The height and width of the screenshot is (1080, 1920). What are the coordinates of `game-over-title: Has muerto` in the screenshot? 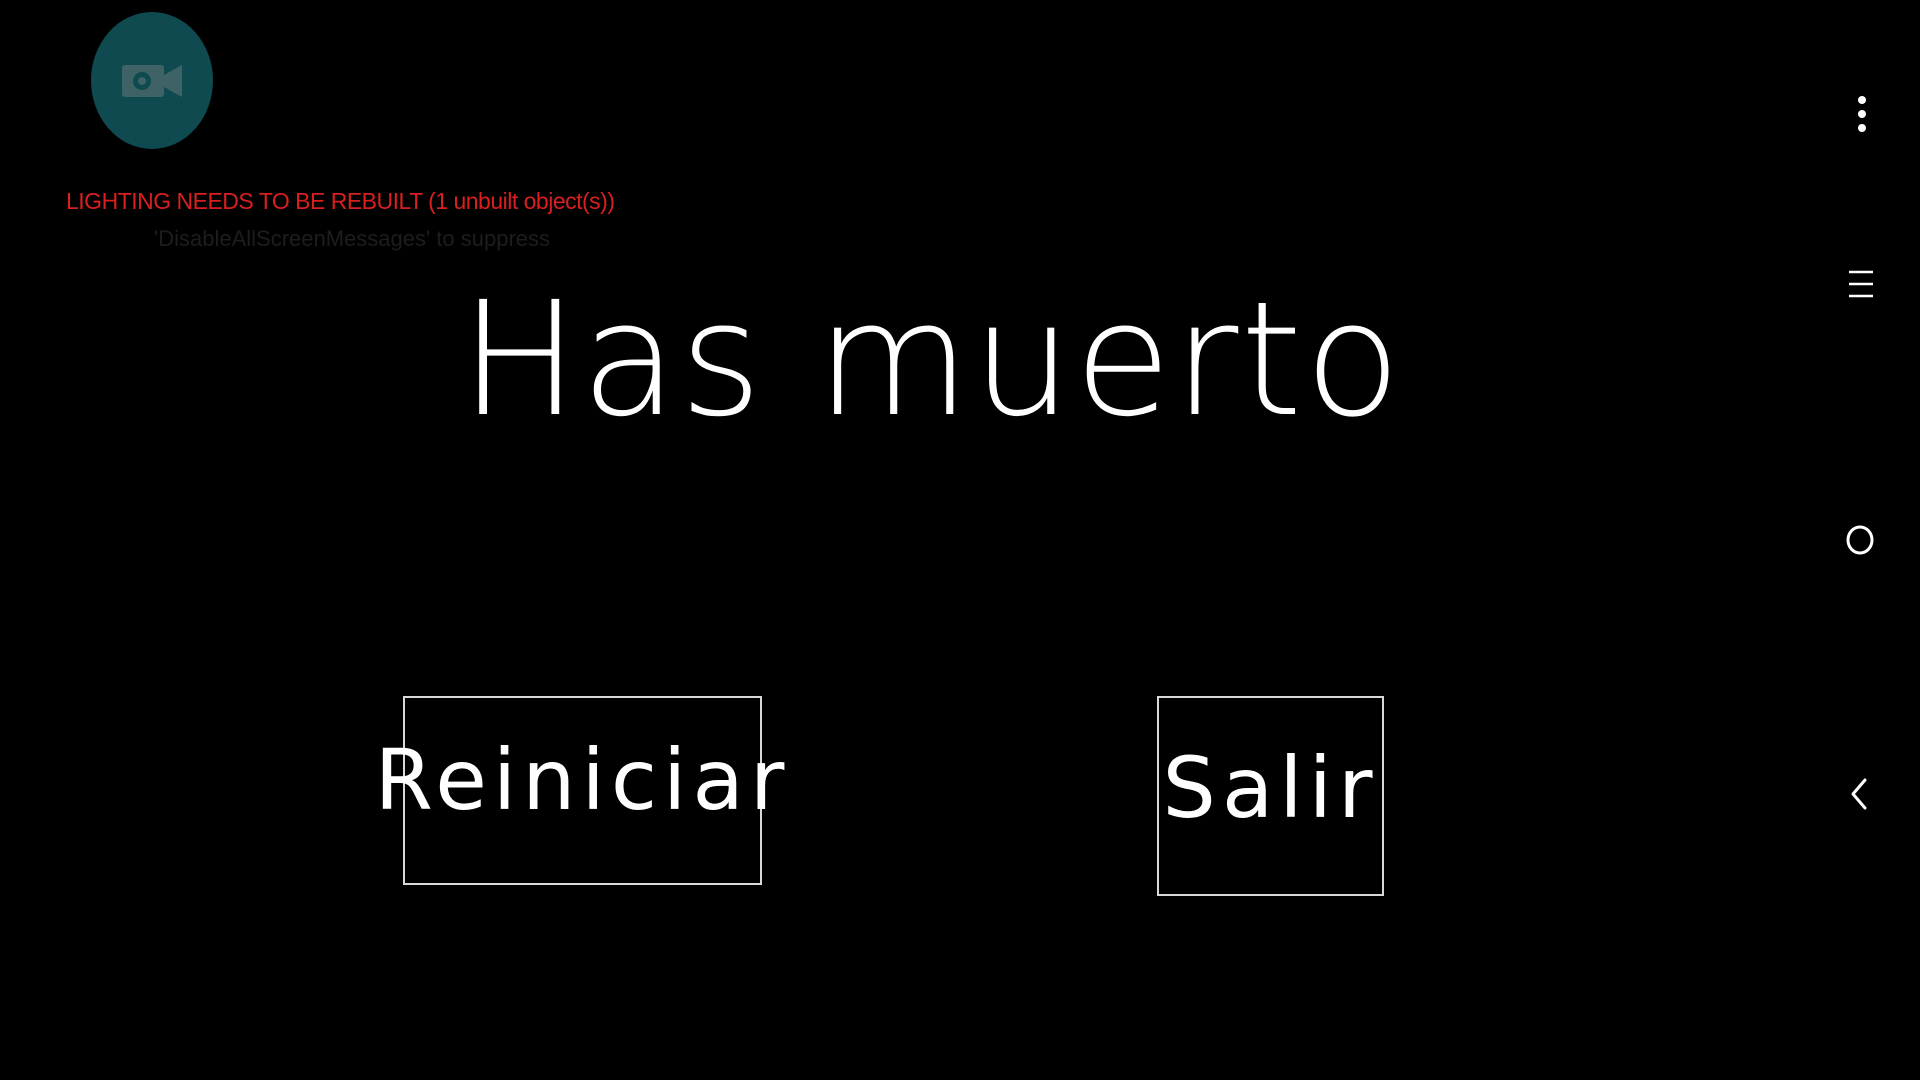 It's located at (932, 360).